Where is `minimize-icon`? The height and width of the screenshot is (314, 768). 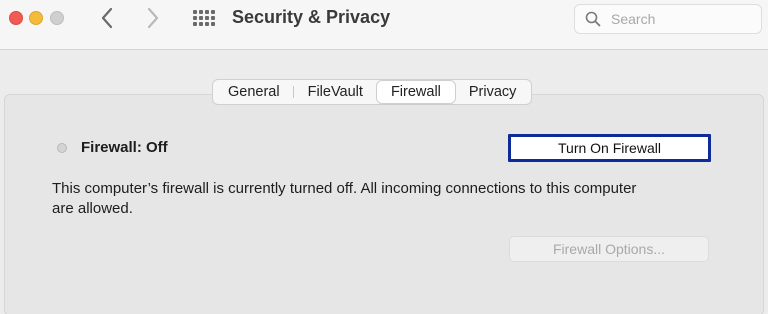
minimize-icon is located at coordinates (36, 18).